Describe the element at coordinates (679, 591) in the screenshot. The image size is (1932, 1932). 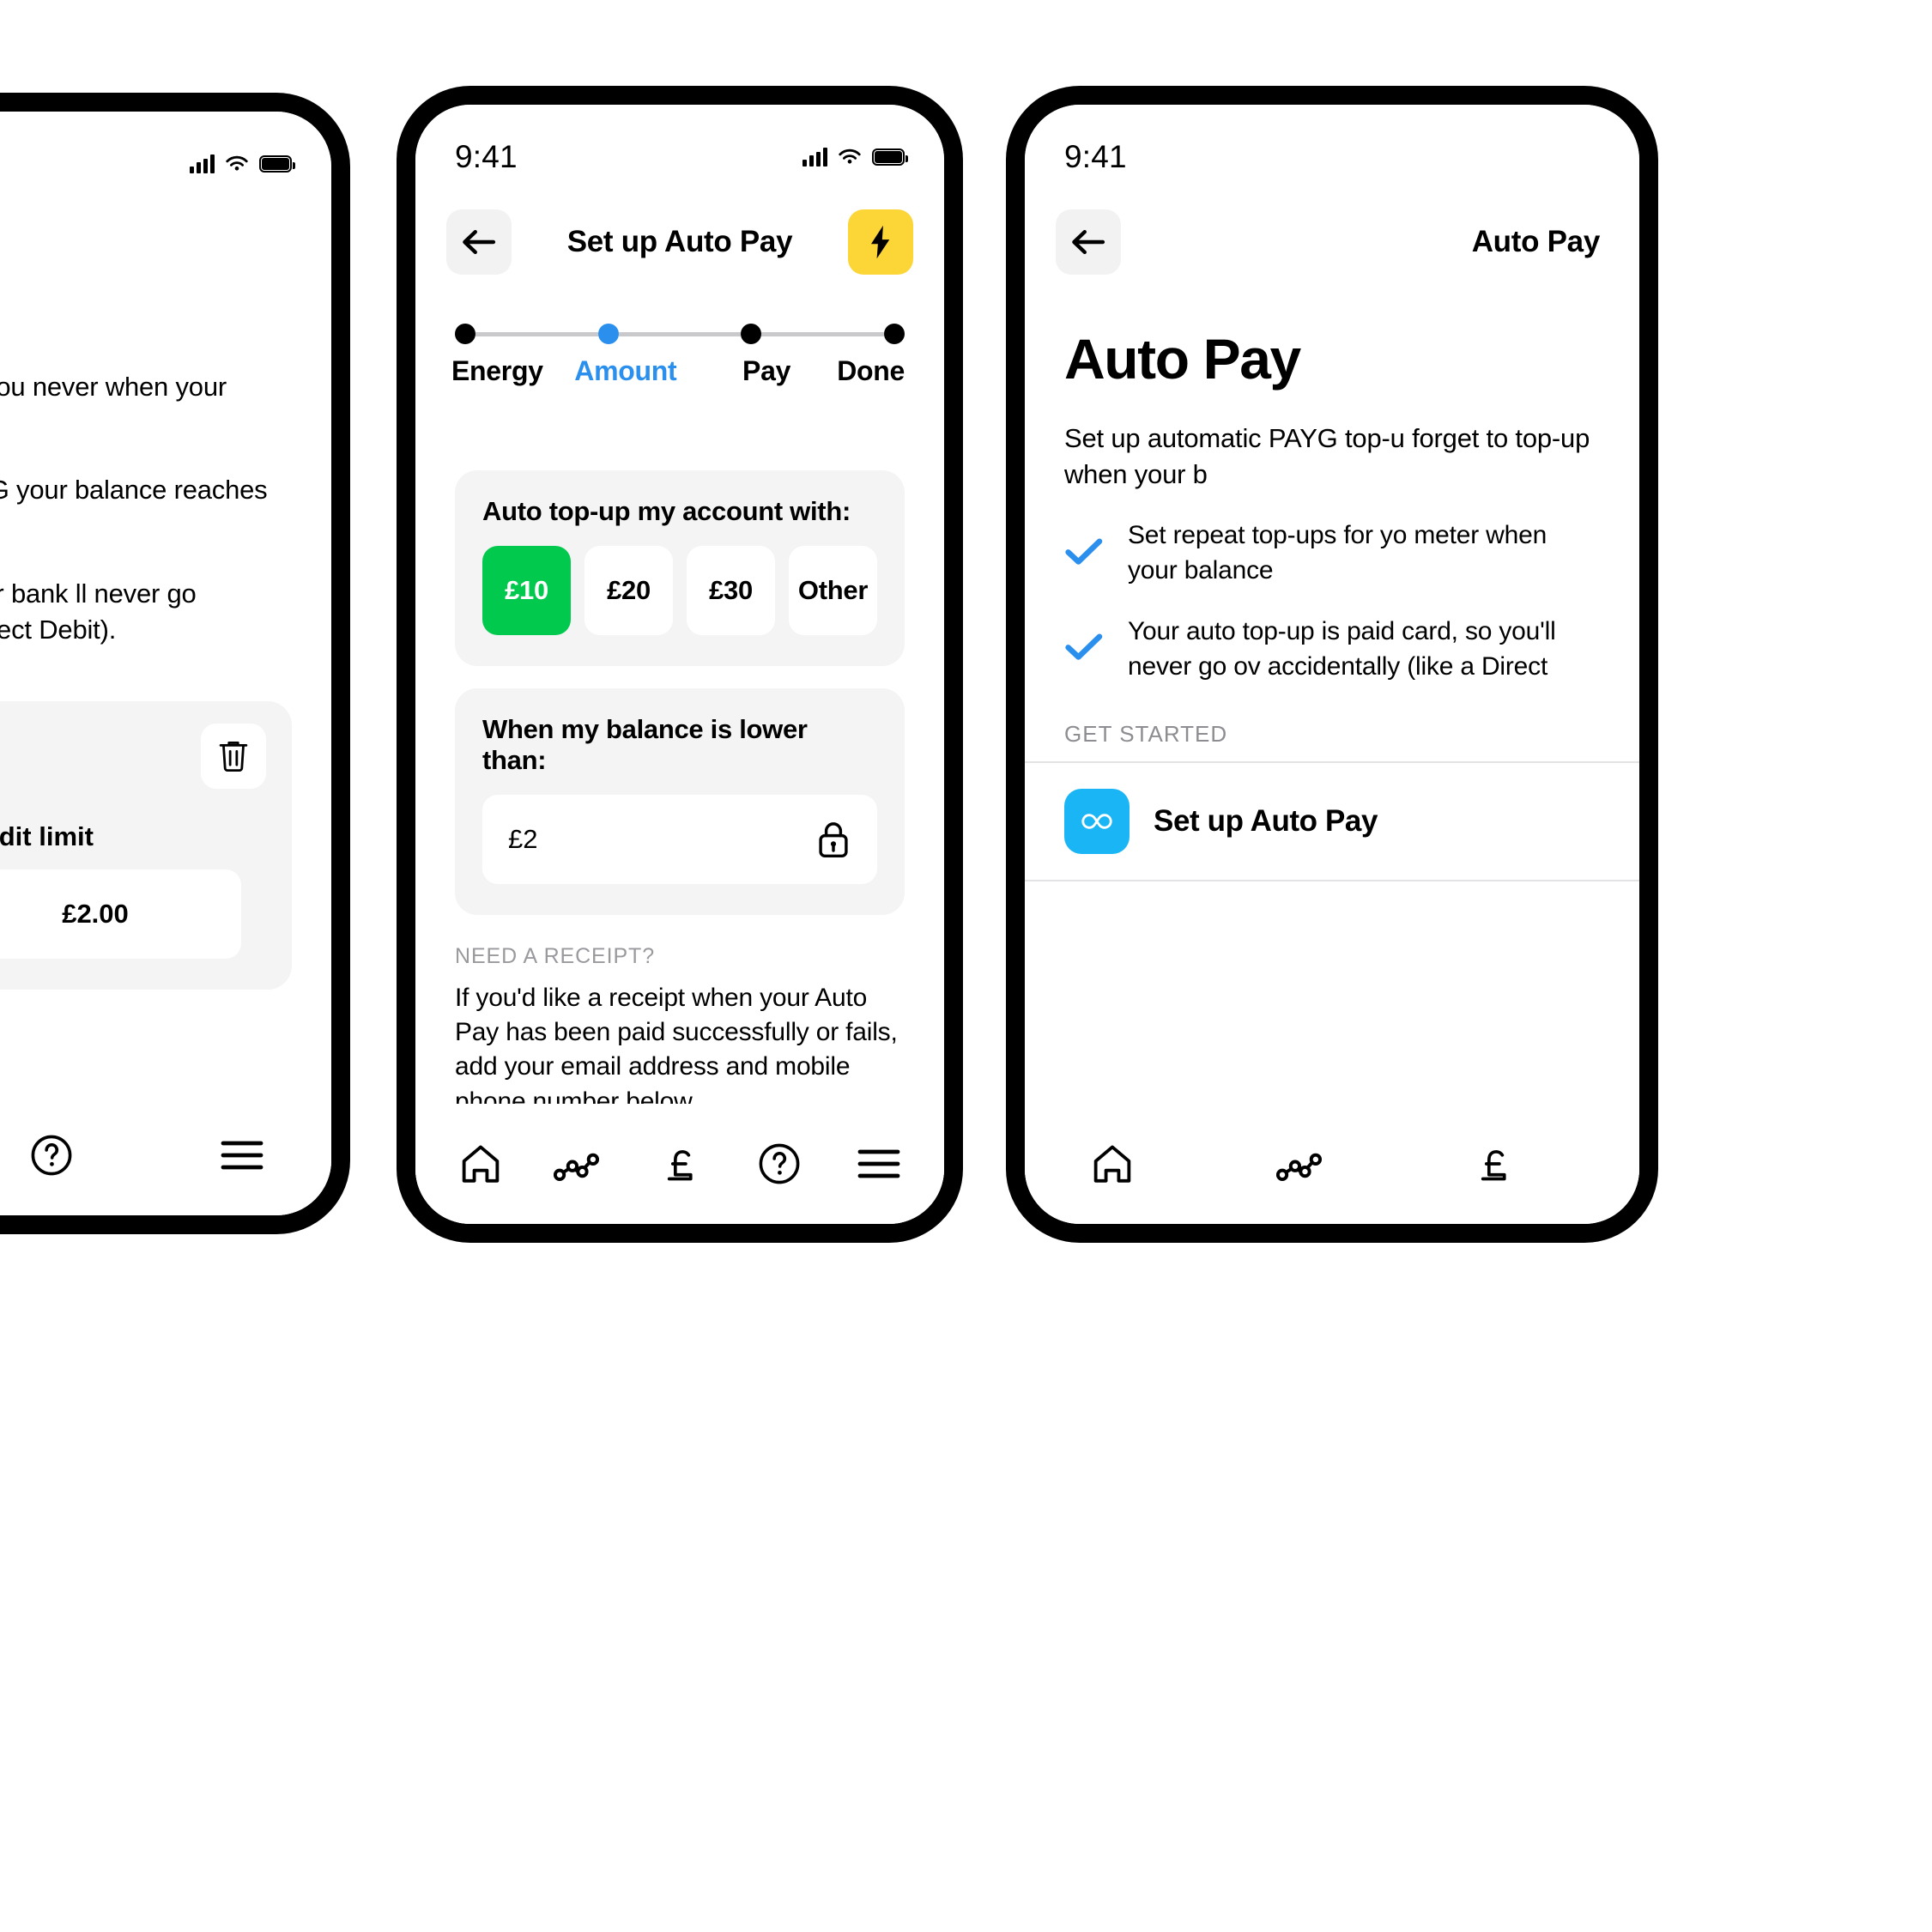
I see `topup-amount-options: £10 £20 £30 Other` at that location.